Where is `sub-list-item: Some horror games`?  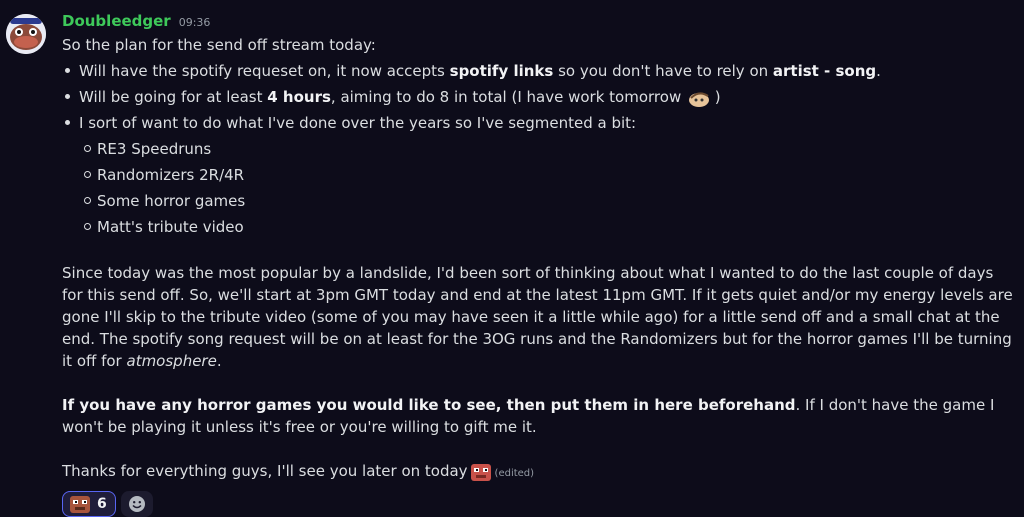
sub-list-item: Some horror games is located at coordinates (549, 201).